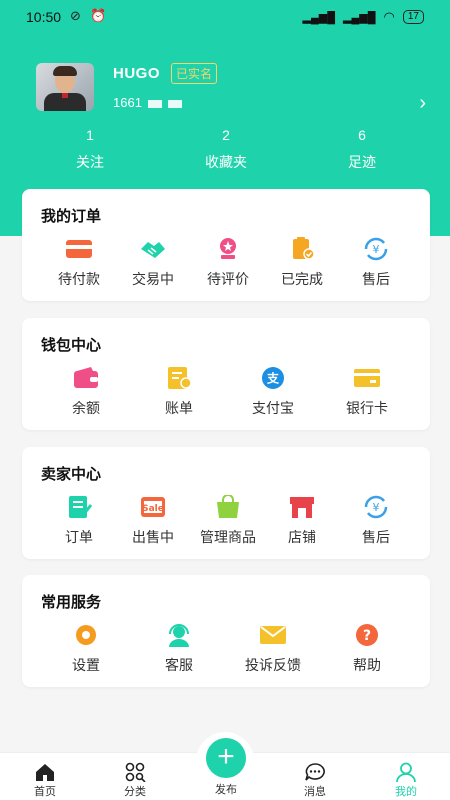 This screenshot has width=450, height=800. Describe the element at coordinates (44, 17) in the screenshot. I see `status-time: 10:50` at that location.